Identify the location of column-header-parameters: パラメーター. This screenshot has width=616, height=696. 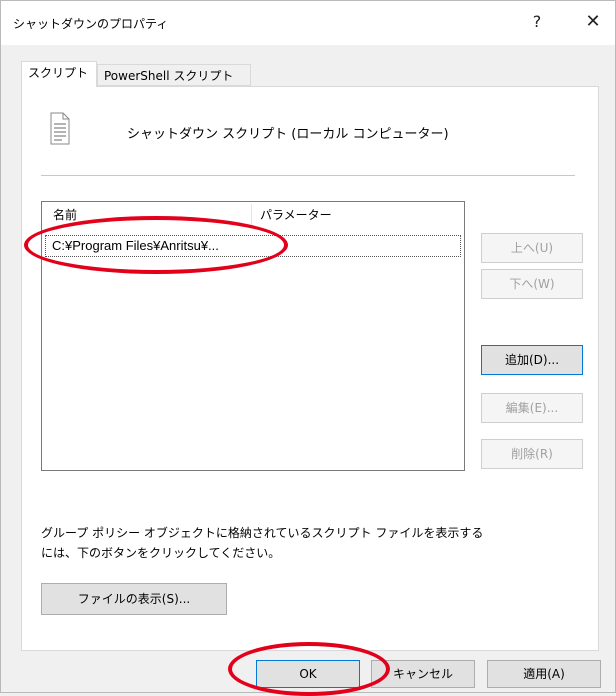
(360, 215).